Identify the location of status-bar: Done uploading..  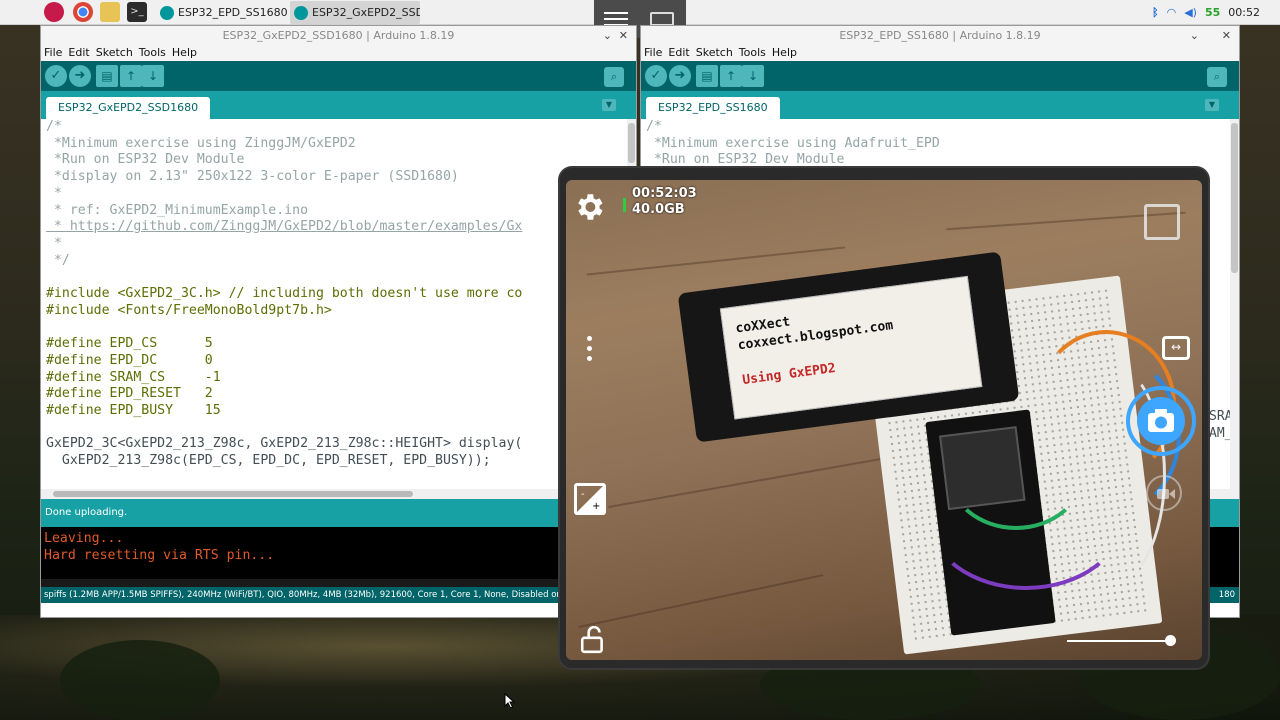
(338, 513).